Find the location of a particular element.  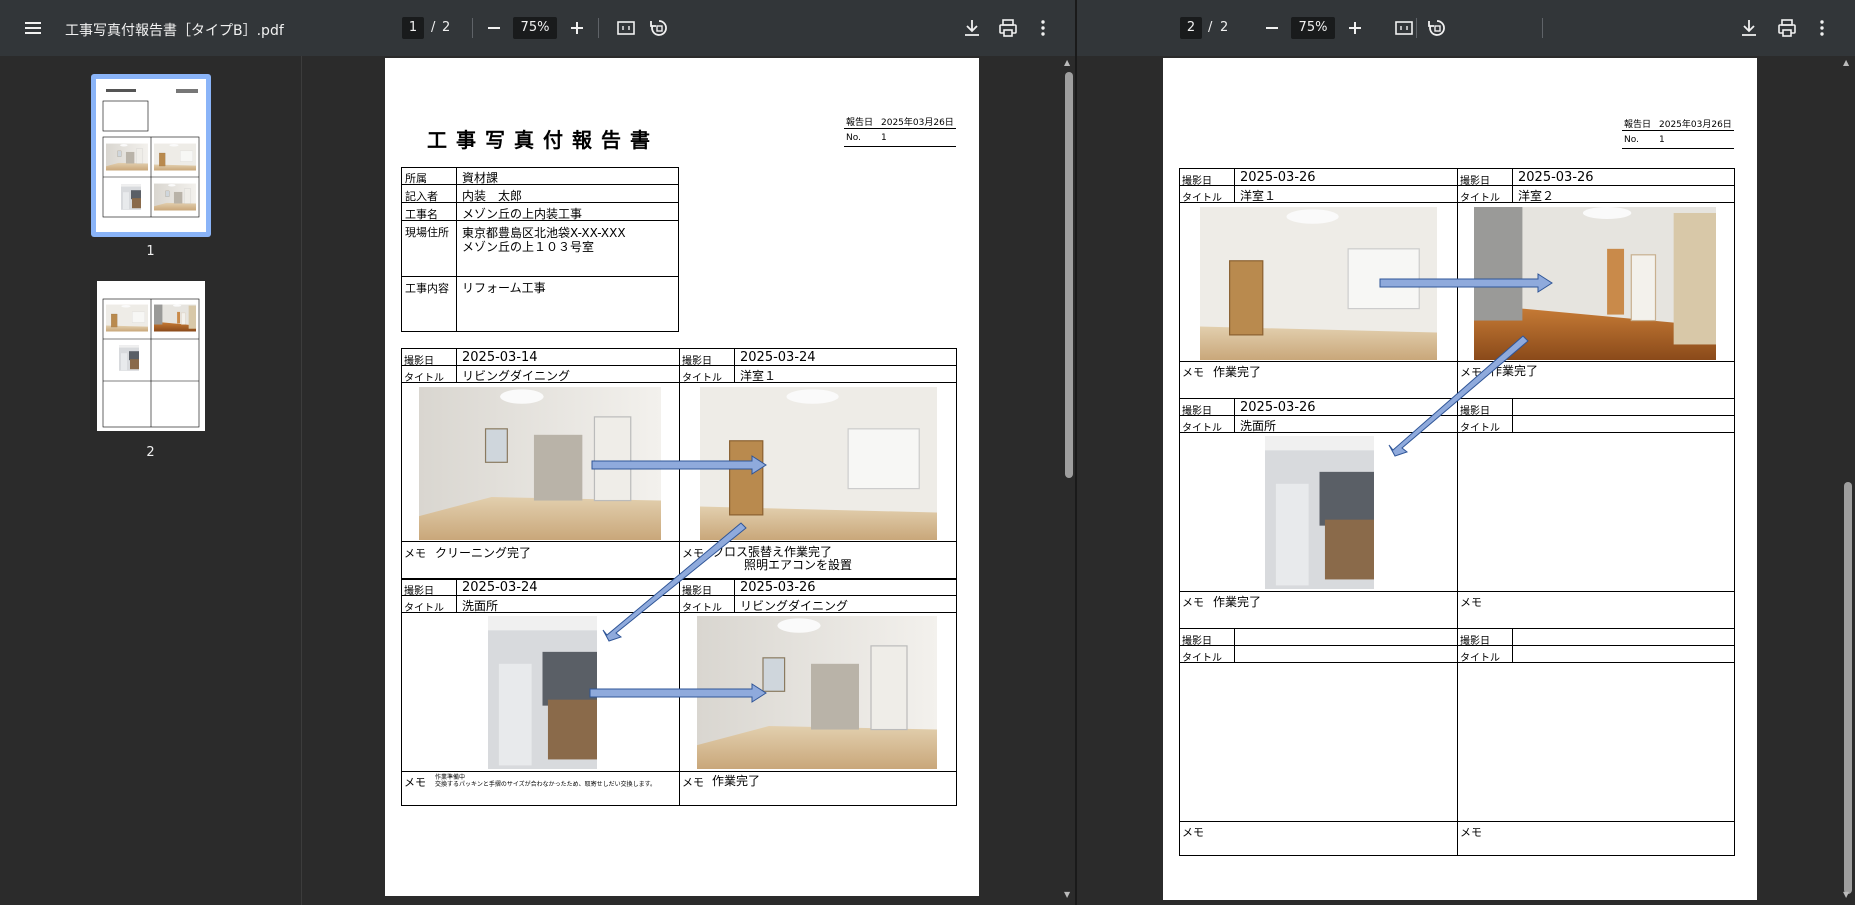

viewer-divider is located at coordinates (1076, 452).